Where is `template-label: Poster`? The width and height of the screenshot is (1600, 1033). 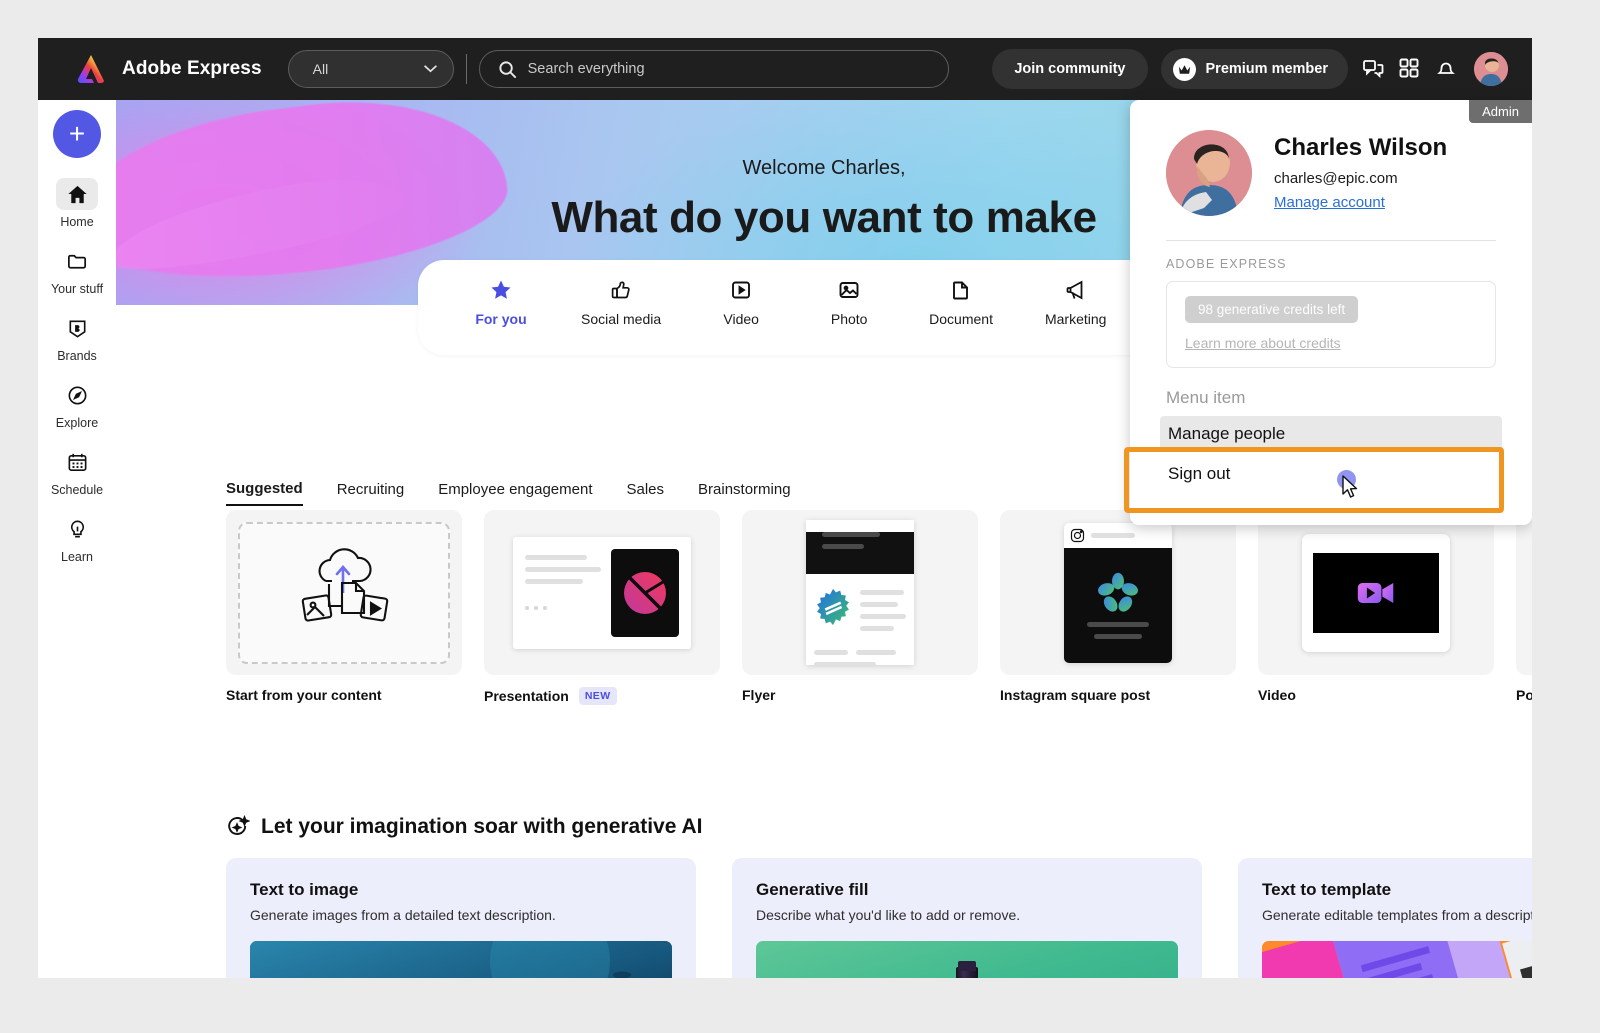
template-label: Poster is located at coordinates (1524, 695).